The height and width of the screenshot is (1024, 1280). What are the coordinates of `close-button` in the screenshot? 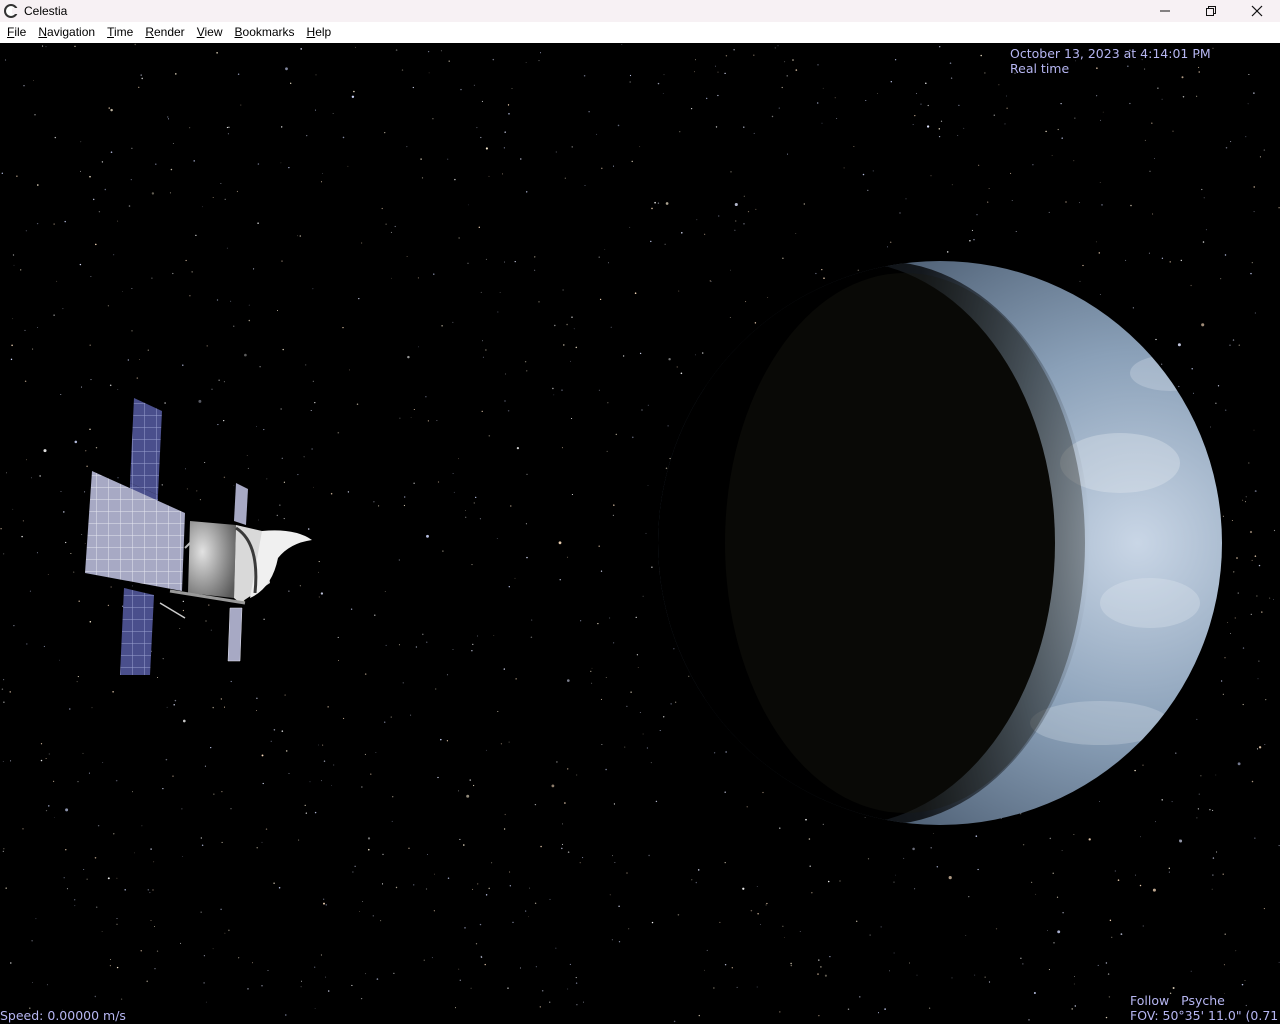 It's located at (1257, 11).